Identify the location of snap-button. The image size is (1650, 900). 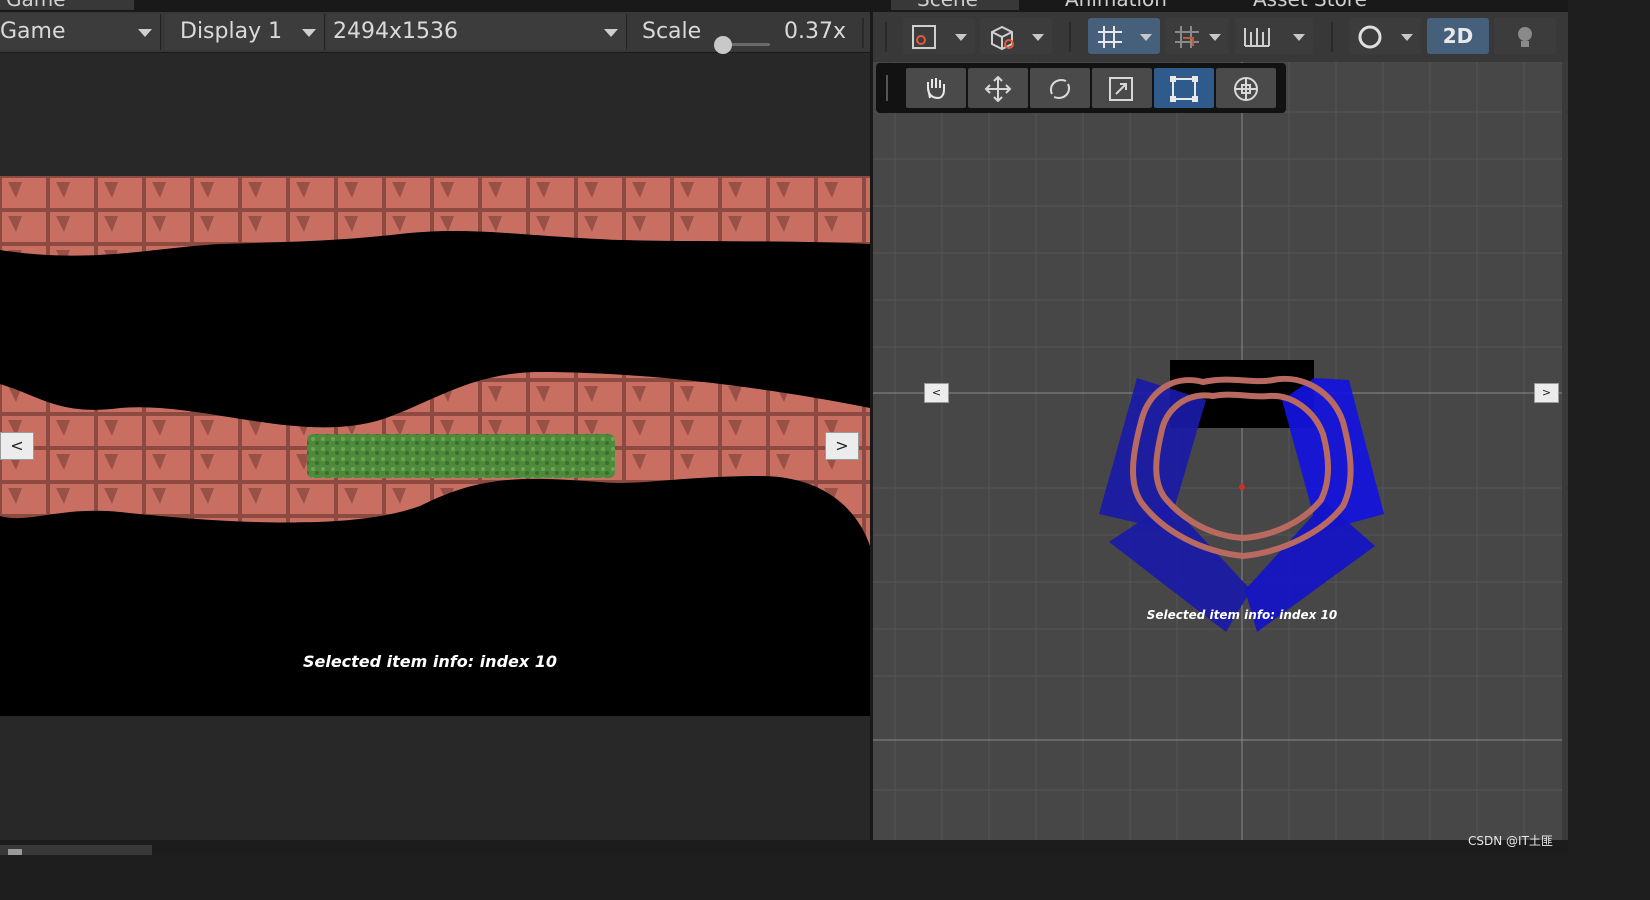
(1197, 36).